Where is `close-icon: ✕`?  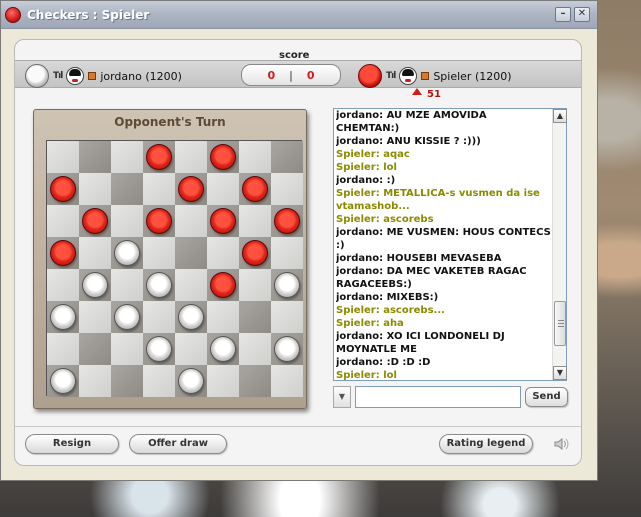 close-icon: ✕ is located at coordinates (582, 14).